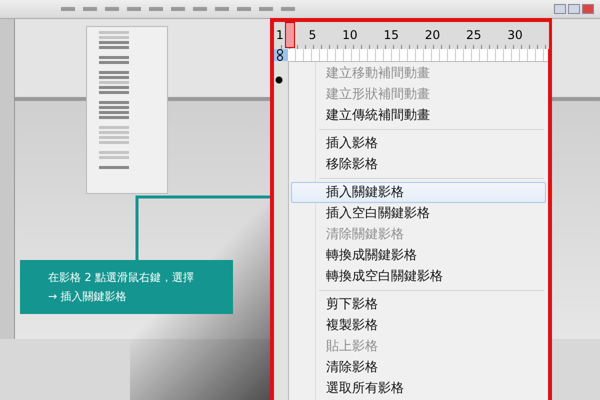 The height and width of the screenshot is (400, 600). I want to click on layer-icon, so click(281, 55).